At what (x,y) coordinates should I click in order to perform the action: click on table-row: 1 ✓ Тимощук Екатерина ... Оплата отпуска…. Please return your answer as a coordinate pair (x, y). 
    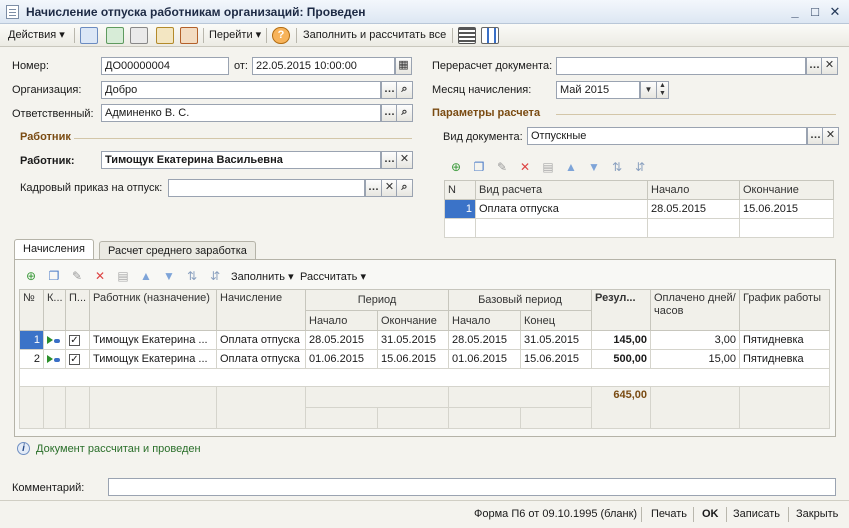
    Looking at the image, I should click on (424, 340).